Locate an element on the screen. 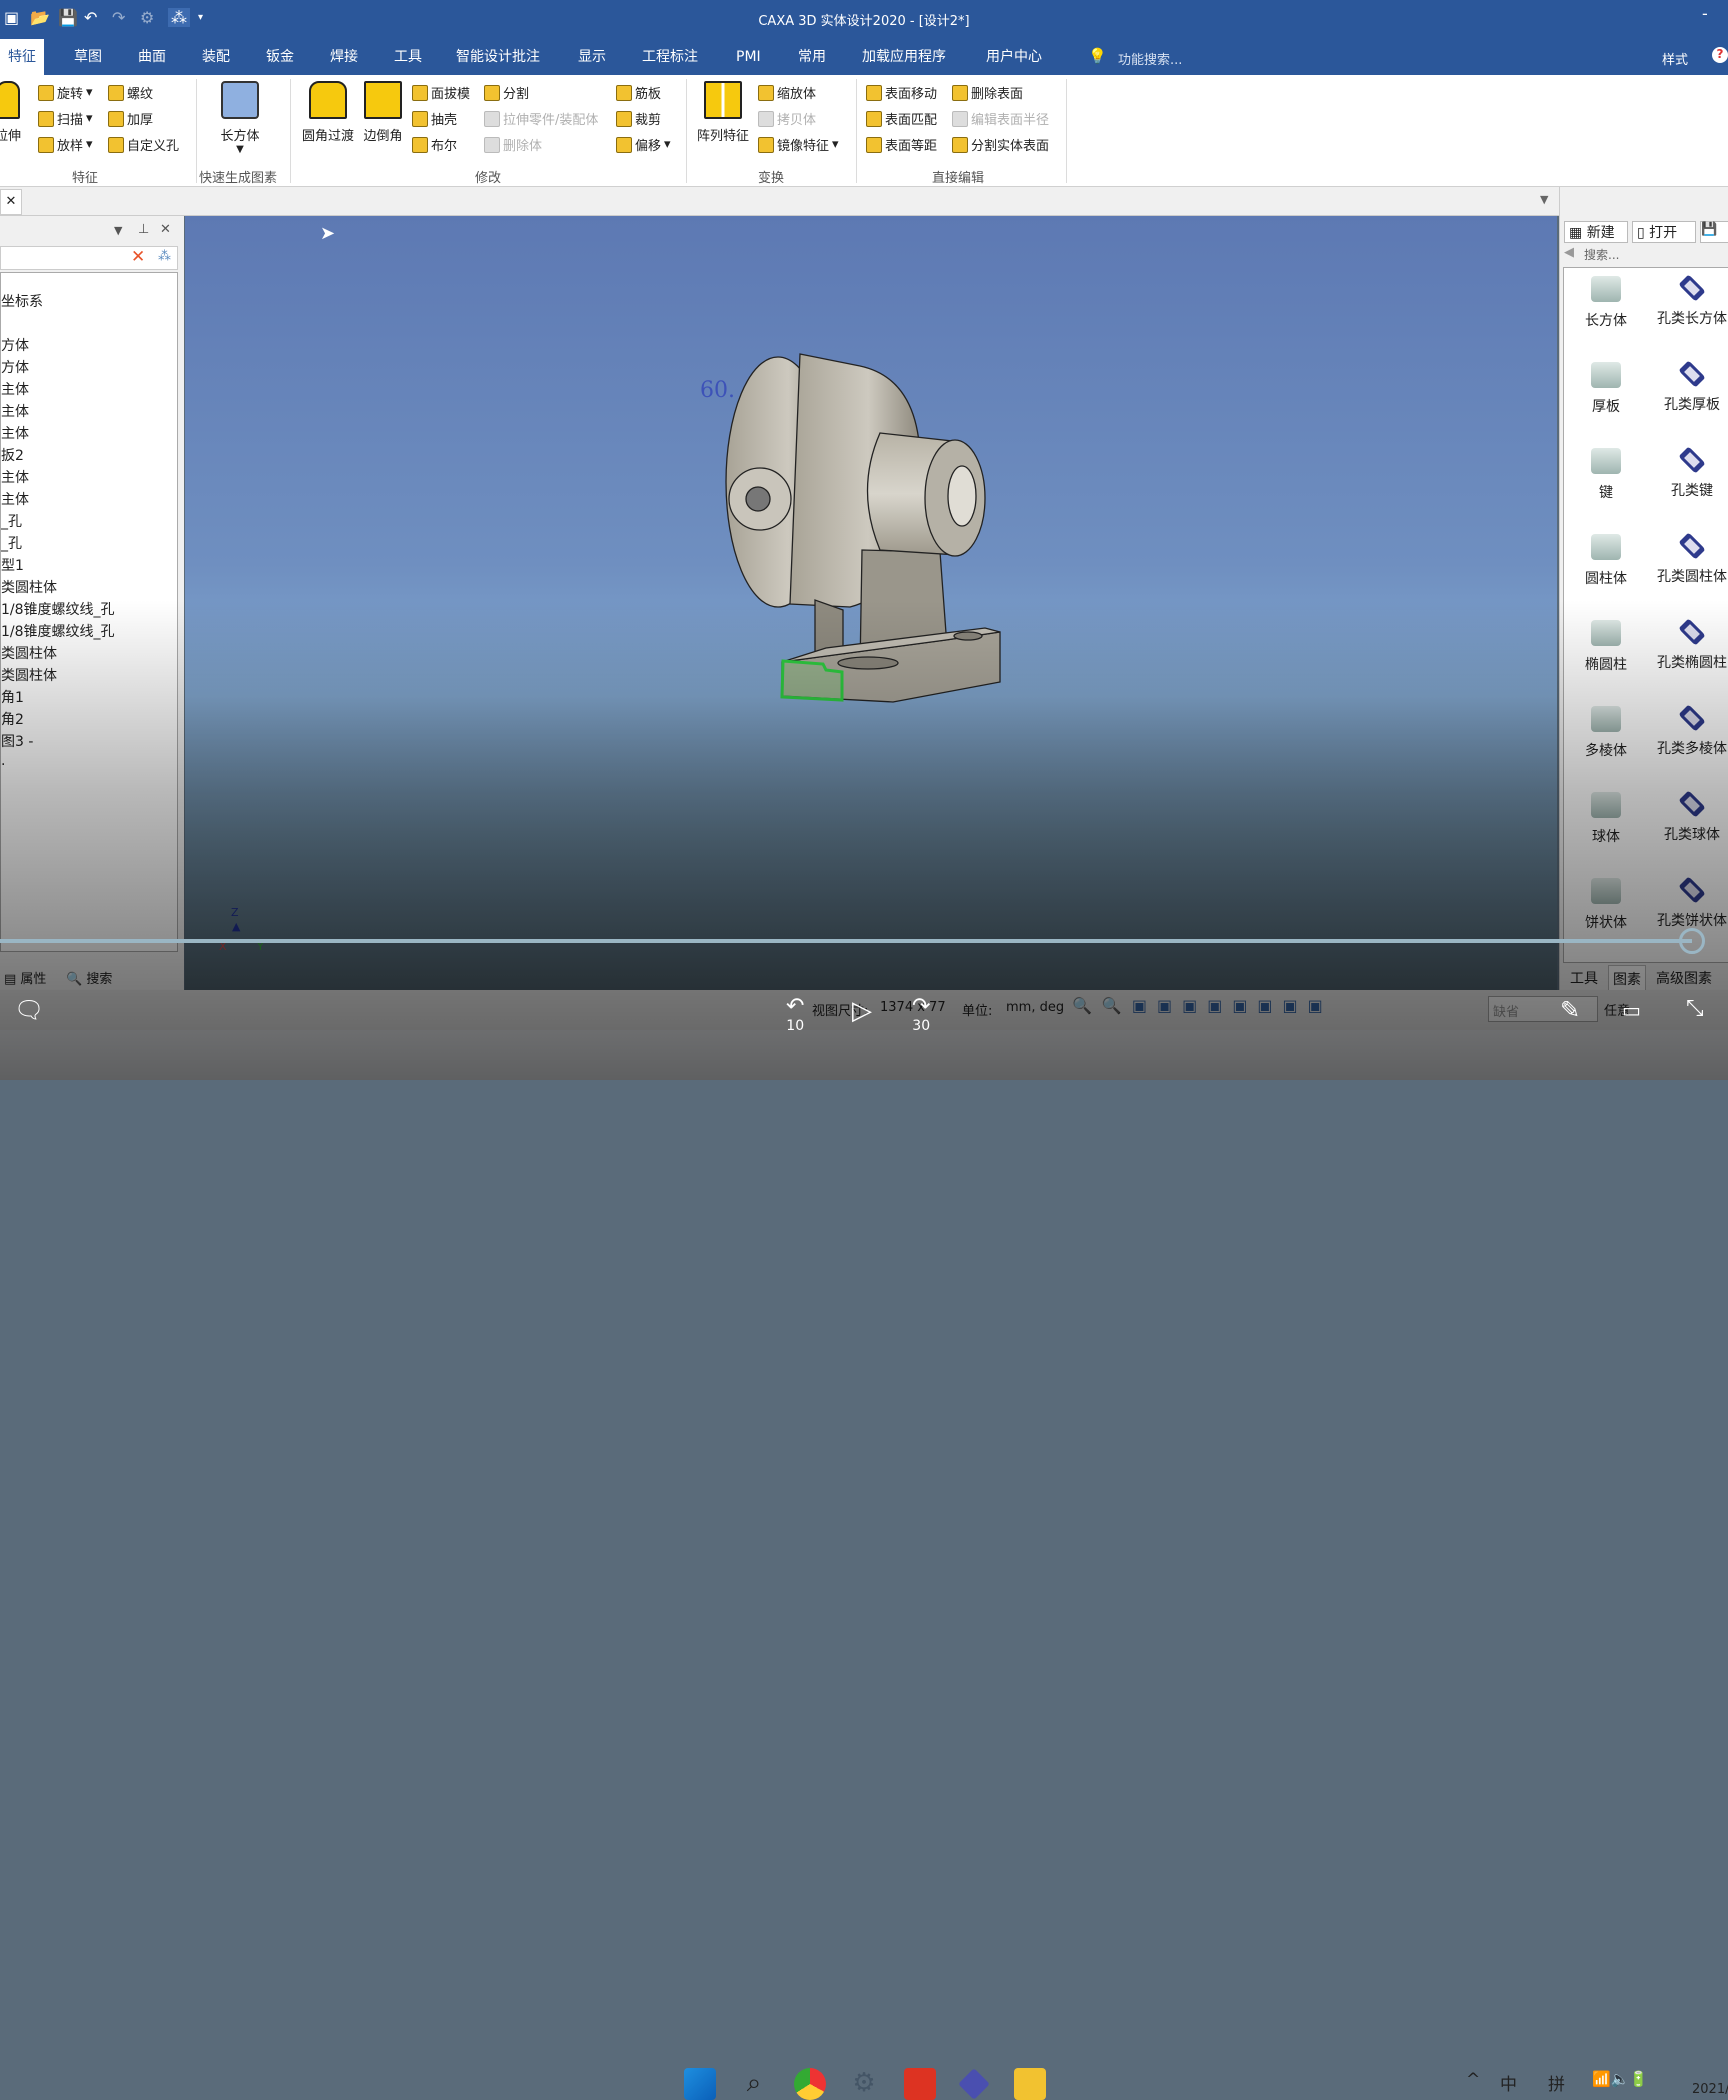 The width and height of the screenshot is (1728, 2100). save-catalog-button: 💾 is located at coordinates (1714, 232).